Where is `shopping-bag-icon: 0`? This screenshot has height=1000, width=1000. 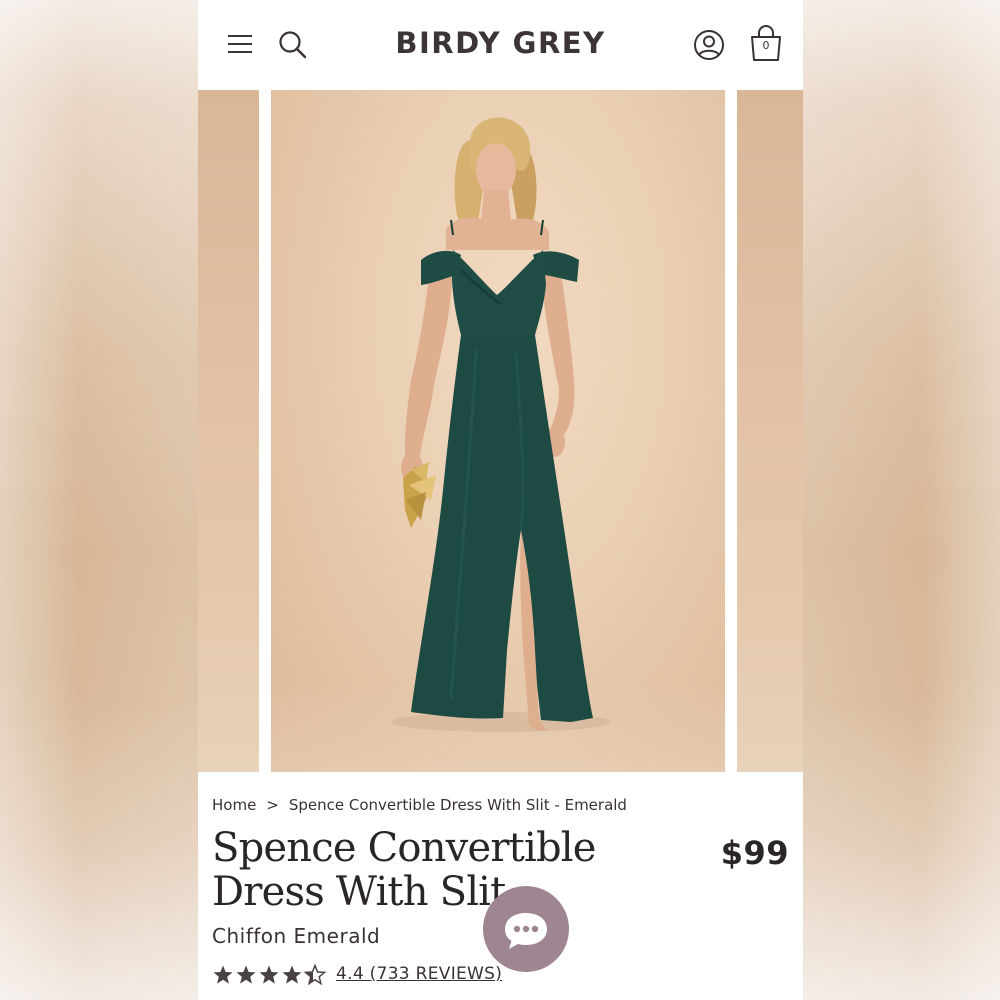 shopping-bag-icon: 0 is located at coordinates (766, 43).